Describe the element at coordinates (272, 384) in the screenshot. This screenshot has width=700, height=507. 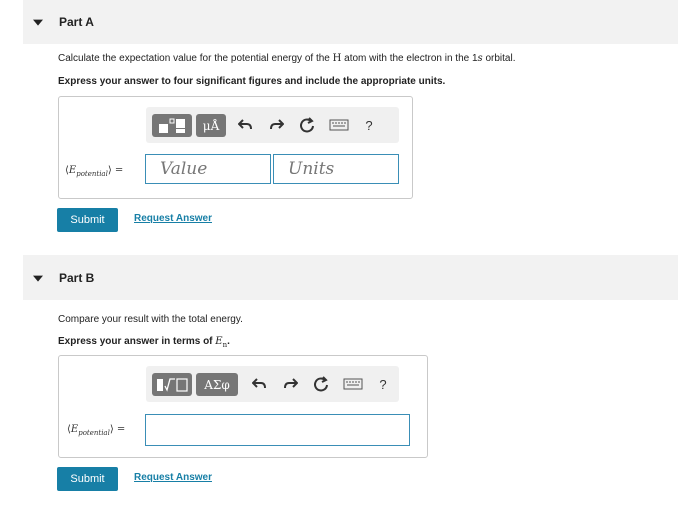
I see `part-b-toolbar: ΑΣφ ?` at that location.